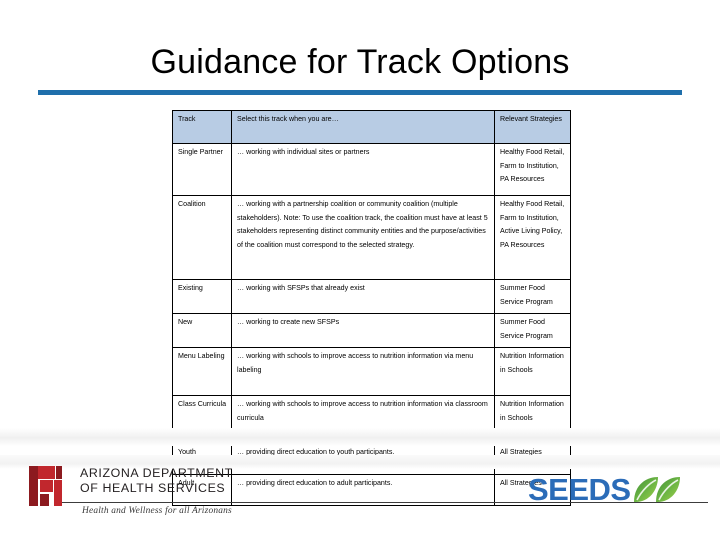 The image size is (720, 540). Describe the element at coordinates (363, 330) in the screenshot. I see `cell-description: … working to create new SFSPs` at that location.